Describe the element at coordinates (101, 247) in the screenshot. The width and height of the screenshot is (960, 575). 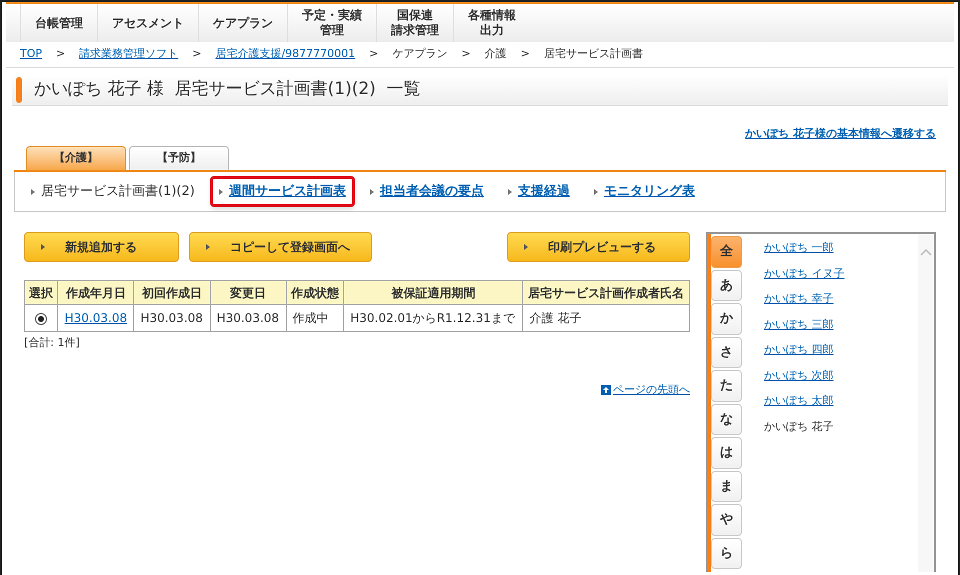
I see `action-button: 新規追加する` at that location.